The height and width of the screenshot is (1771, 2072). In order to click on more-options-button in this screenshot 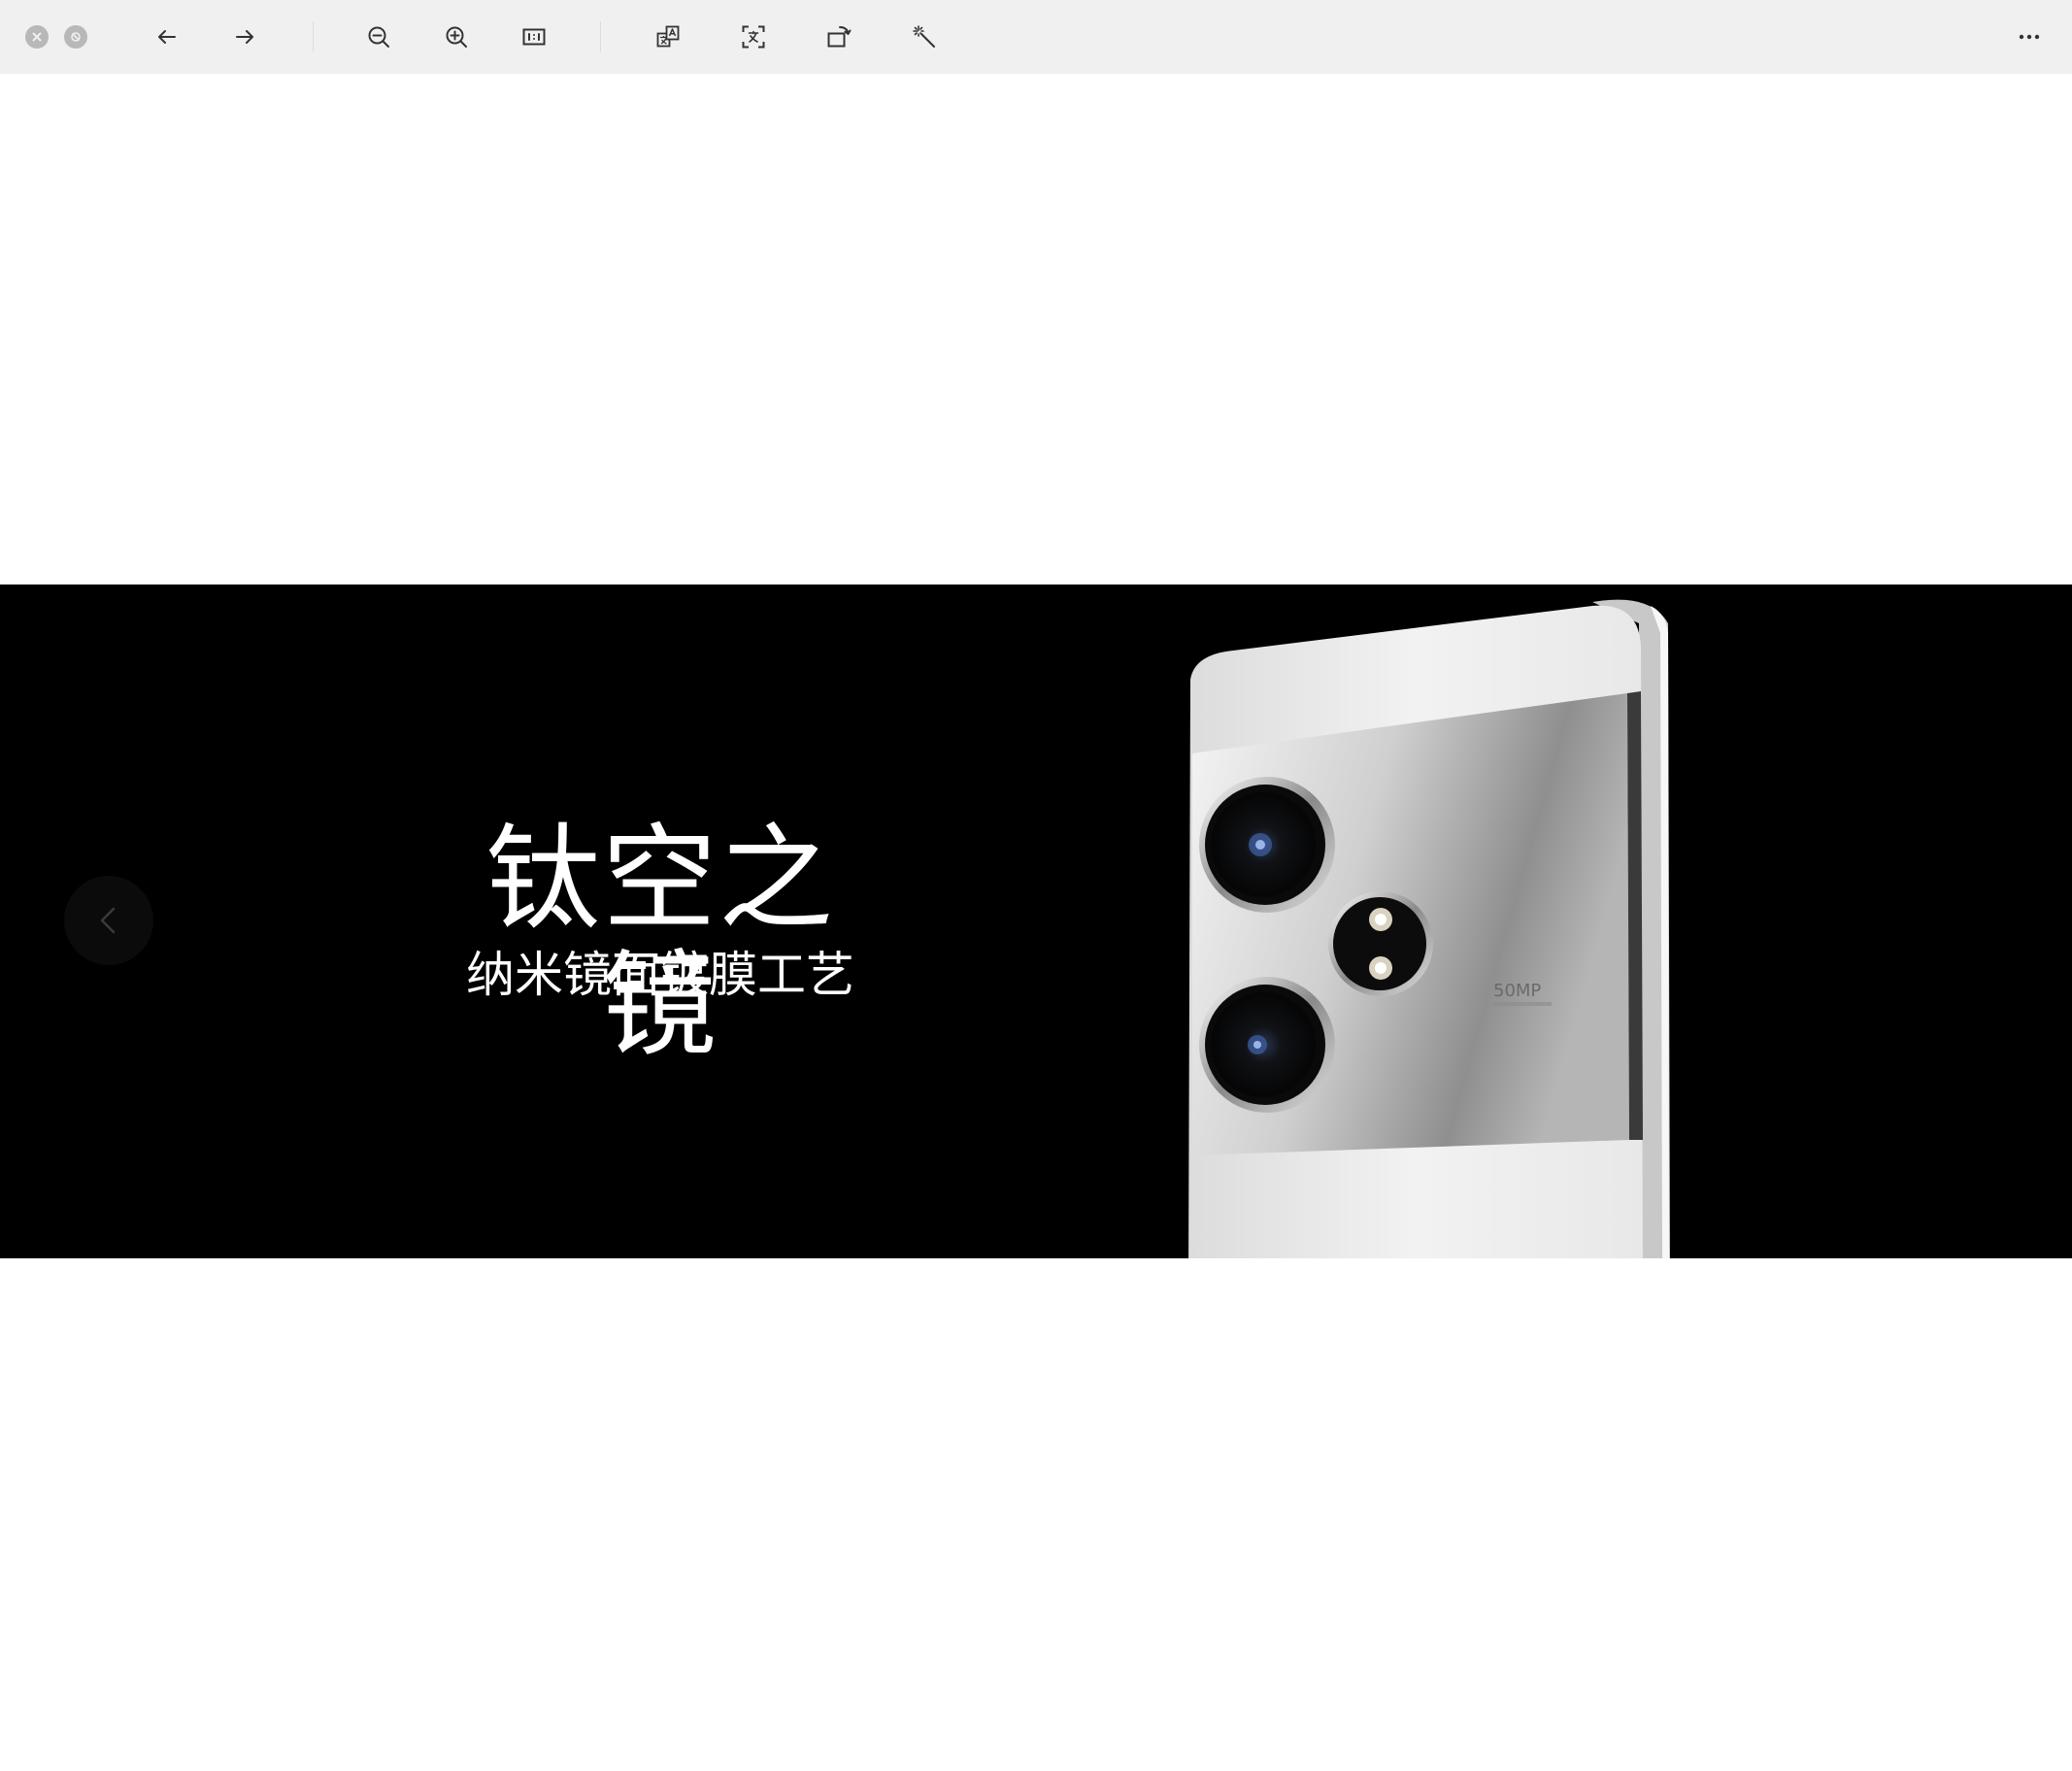, I will do `click(2029, 36)`.